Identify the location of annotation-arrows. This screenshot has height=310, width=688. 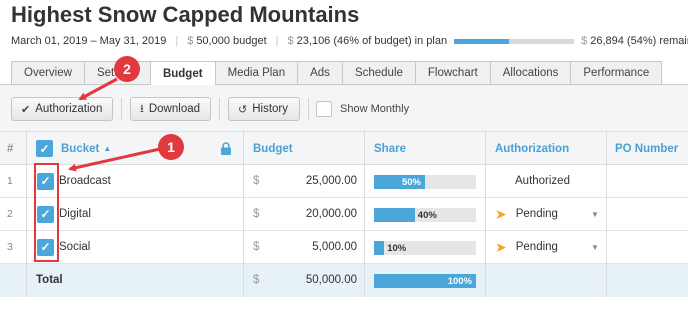
(114, 124).